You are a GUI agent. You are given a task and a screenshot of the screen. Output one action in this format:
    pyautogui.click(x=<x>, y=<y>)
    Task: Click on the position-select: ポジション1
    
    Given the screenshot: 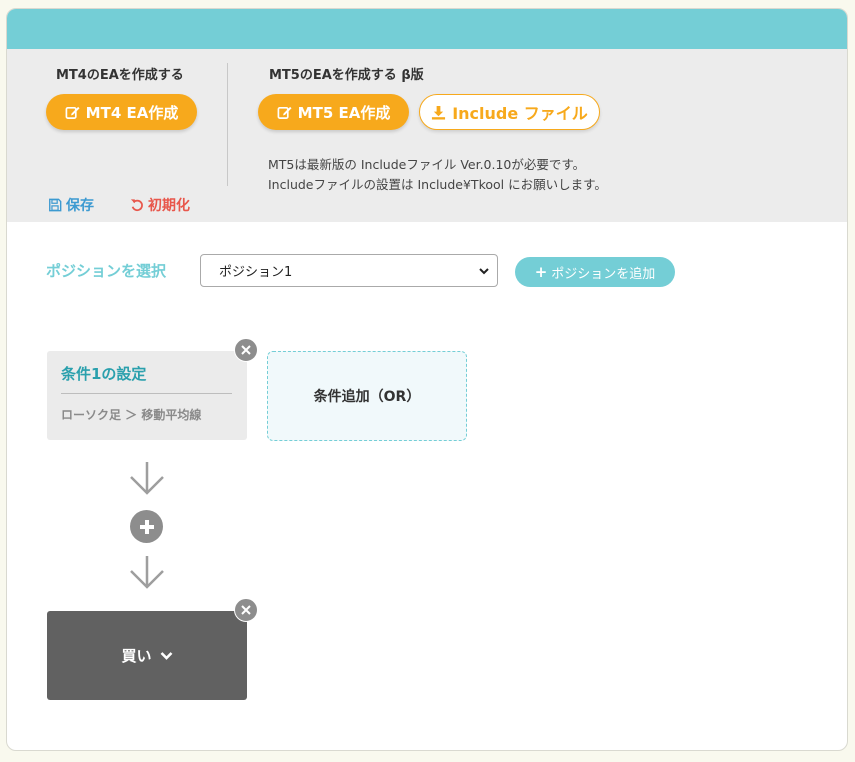 What is the action you would take?
    pyautogui.click(x=349, y=270)
    